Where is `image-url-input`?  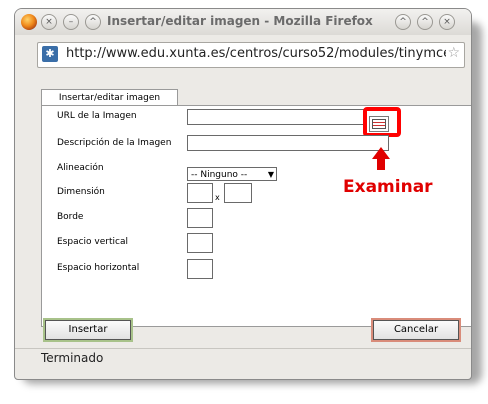
image-url-input is located at coordinates (277, 117).